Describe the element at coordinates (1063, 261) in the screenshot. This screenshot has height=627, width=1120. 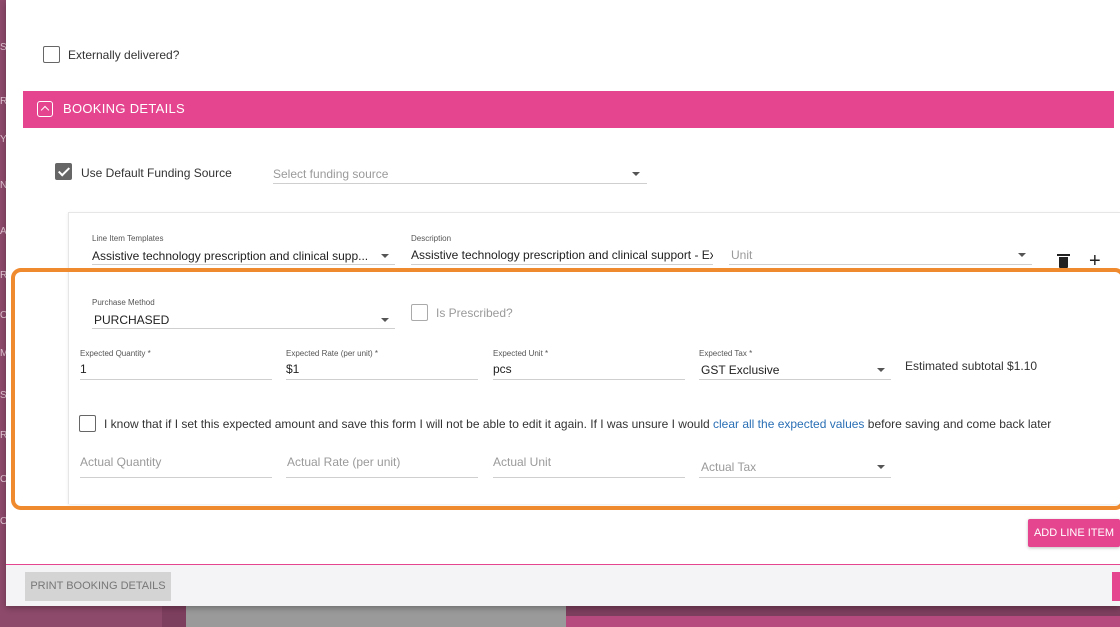
I see `trash-icon` at that location.